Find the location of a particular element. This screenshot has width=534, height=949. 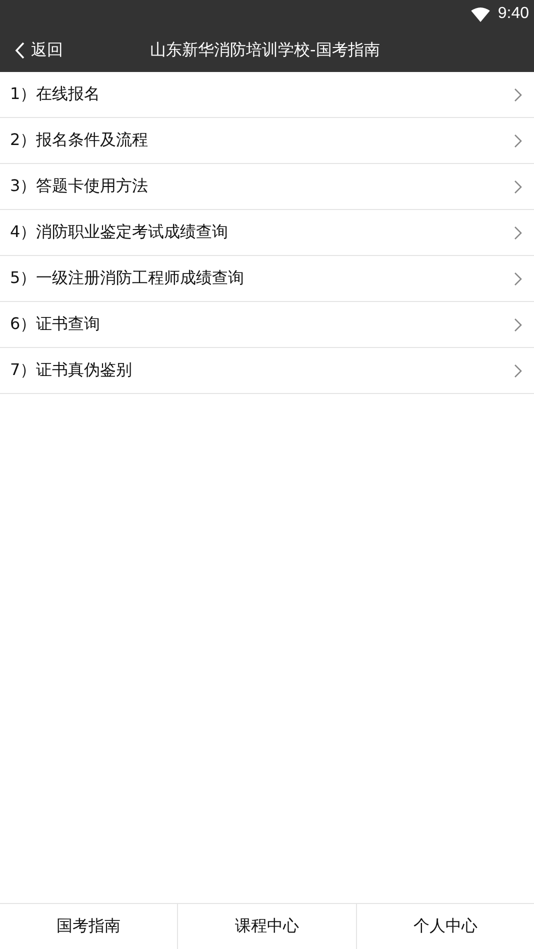

back-button: 返回 is located at coordinates (31, 50).